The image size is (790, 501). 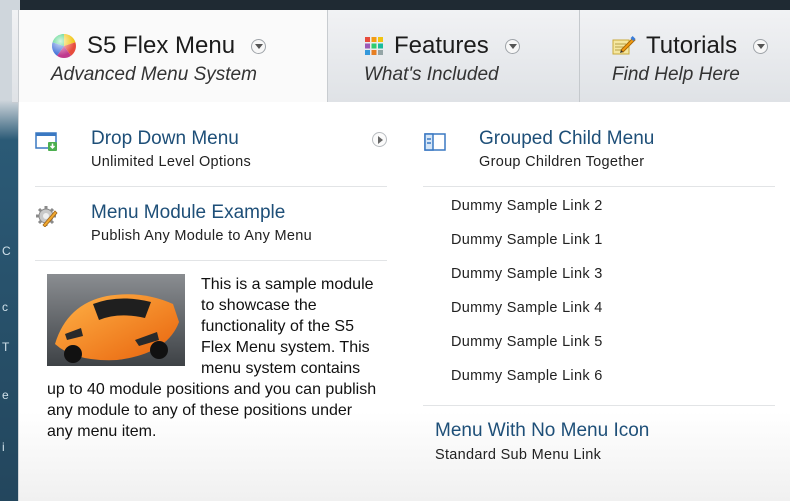 I want to click on list-item: Dummy Sample Link 2, so click(x=527, y=206).